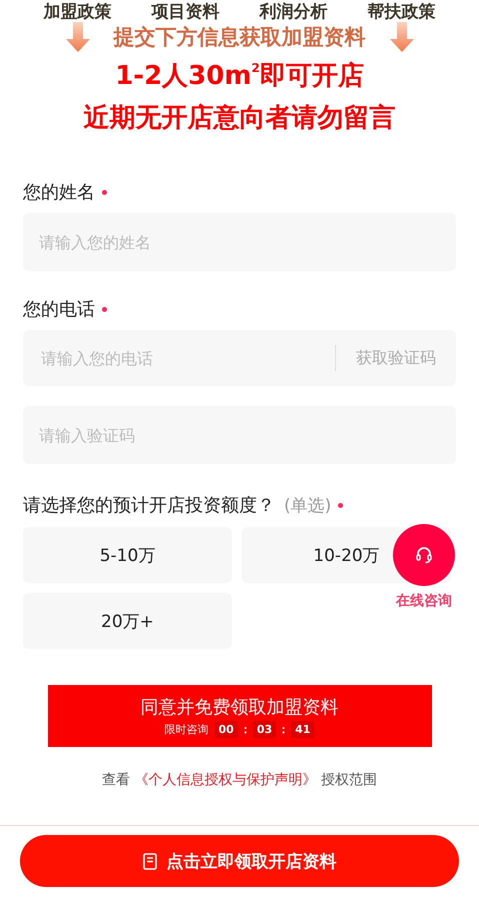 This screenshot has height=899, width=479. I want to click on countdown-digits: 03, so click(264, 729).